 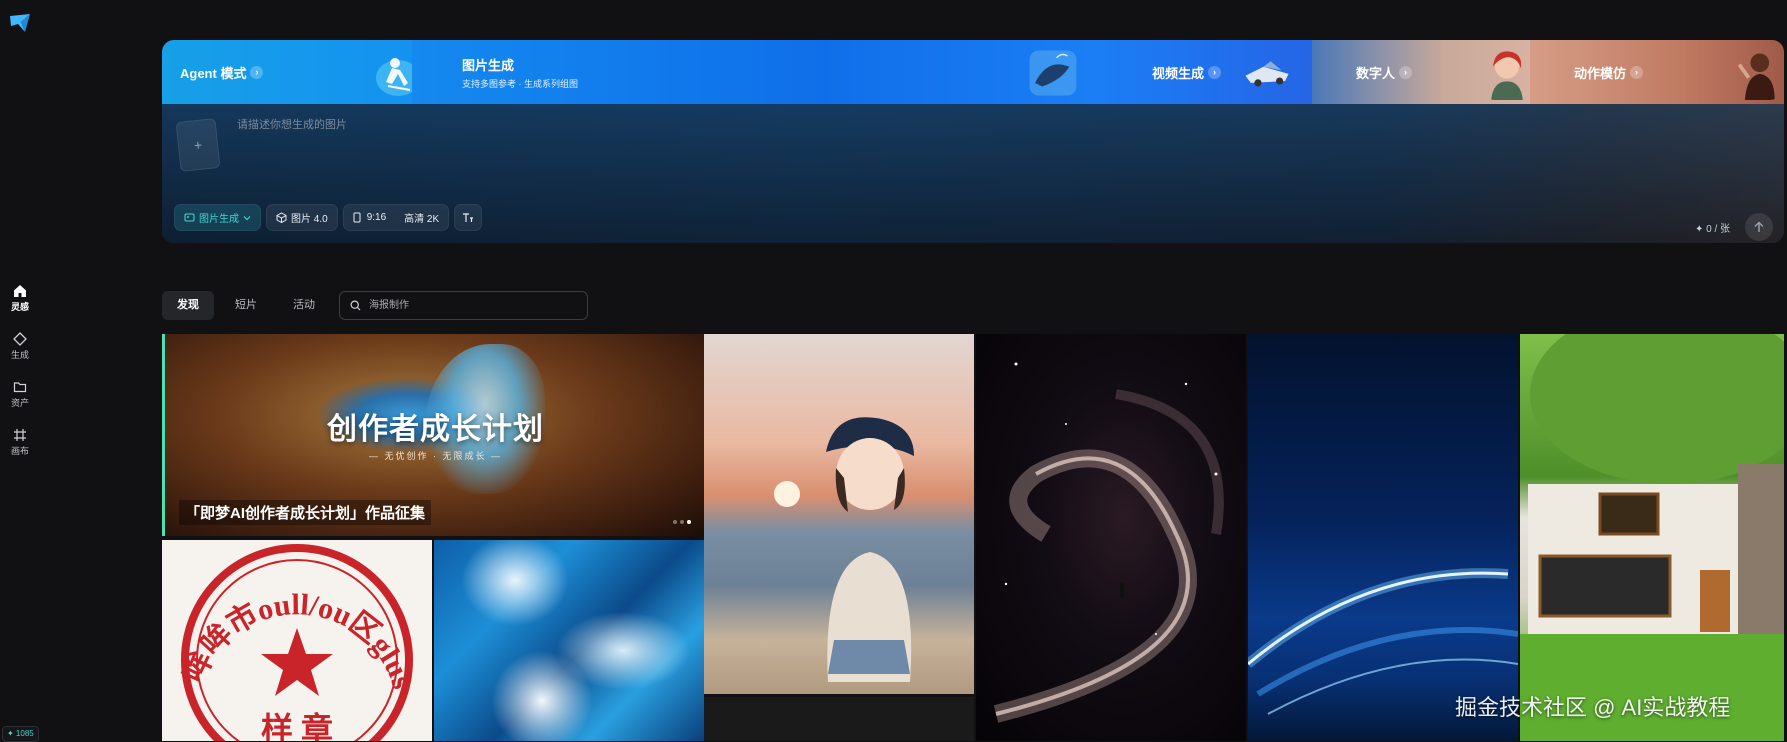 I want to click on folder-icon, so click(x=20, y=387).